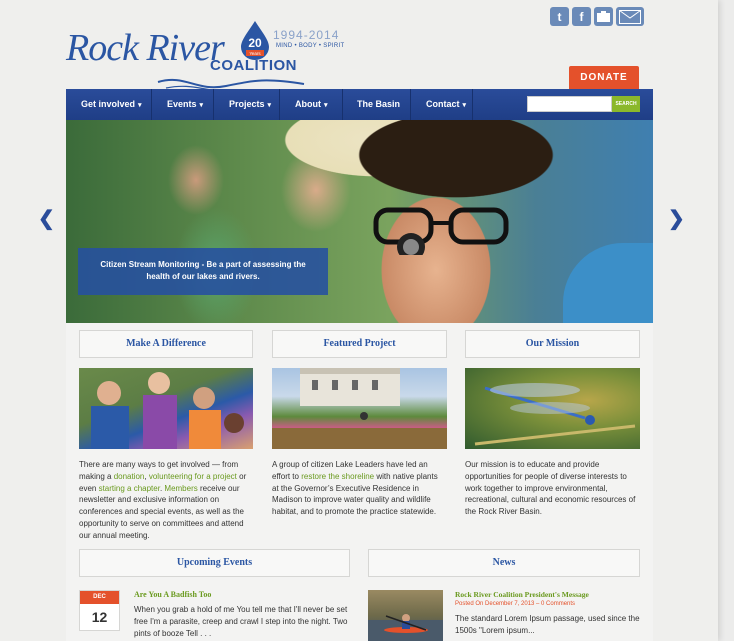 The height and width of the screenshot is (641, 734). Describe the element at coordinates (247, 104) in the screenshot. I see `nav-projects: Projects ▾` at that location.